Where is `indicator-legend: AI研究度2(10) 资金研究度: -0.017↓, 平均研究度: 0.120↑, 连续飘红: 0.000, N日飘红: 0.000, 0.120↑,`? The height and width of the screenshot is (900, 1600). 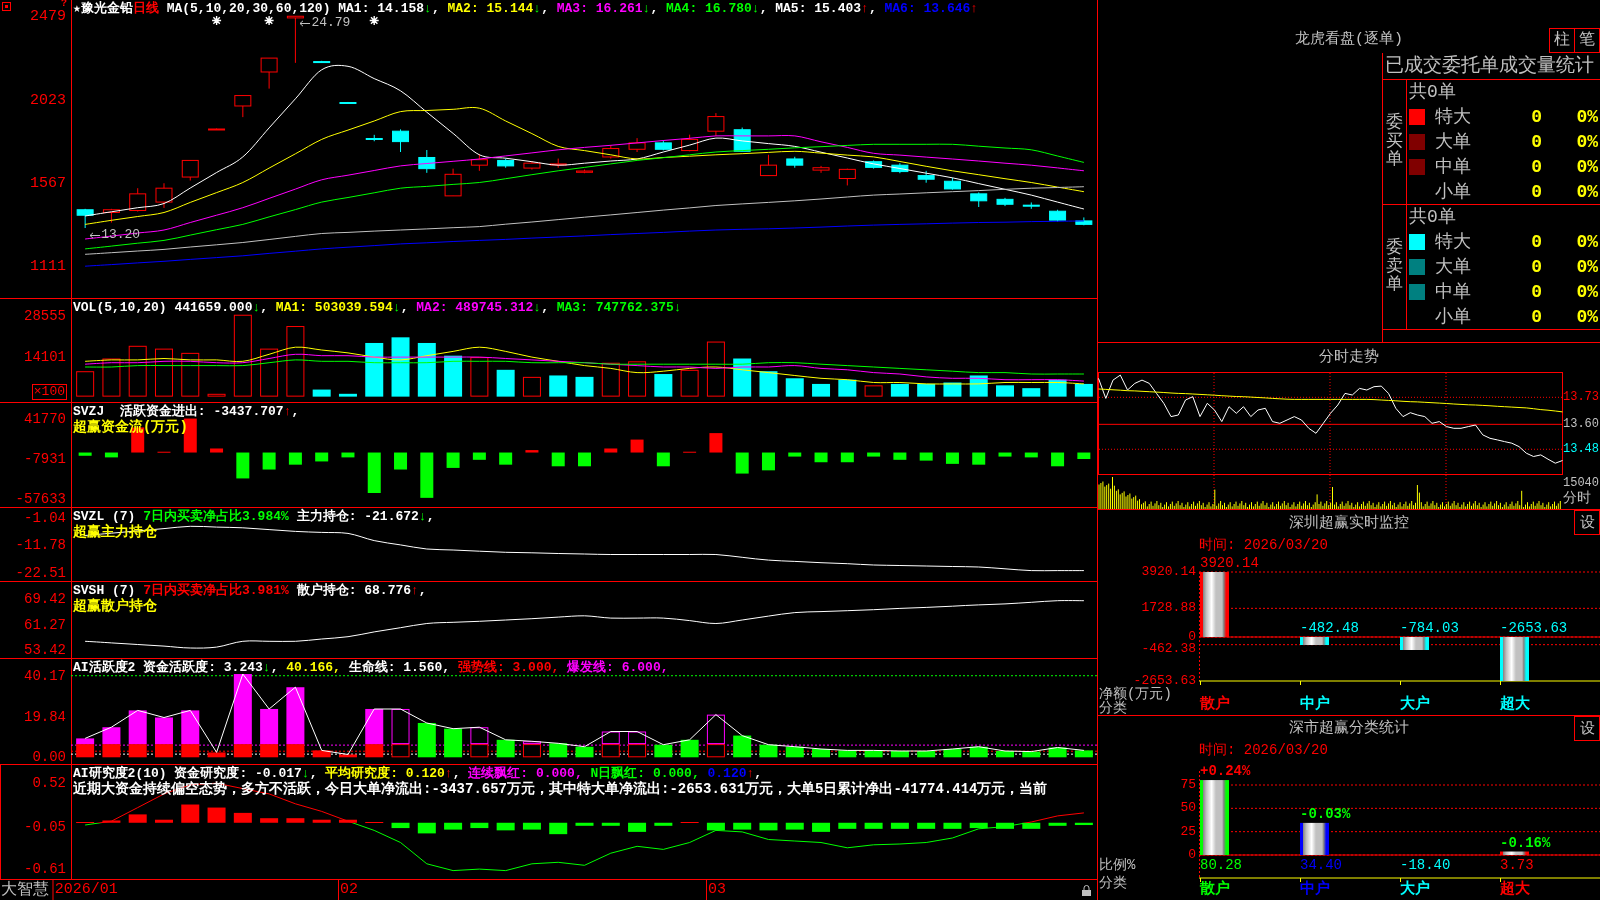 indicator-legend: AI研究度2(10) 资金研究度: -0.017↓, 平均研究度: 0.120↑, 连续飘红: 0.000, N日飘红: 0.000, 0.120↑, is located at coordinates (418, 773).